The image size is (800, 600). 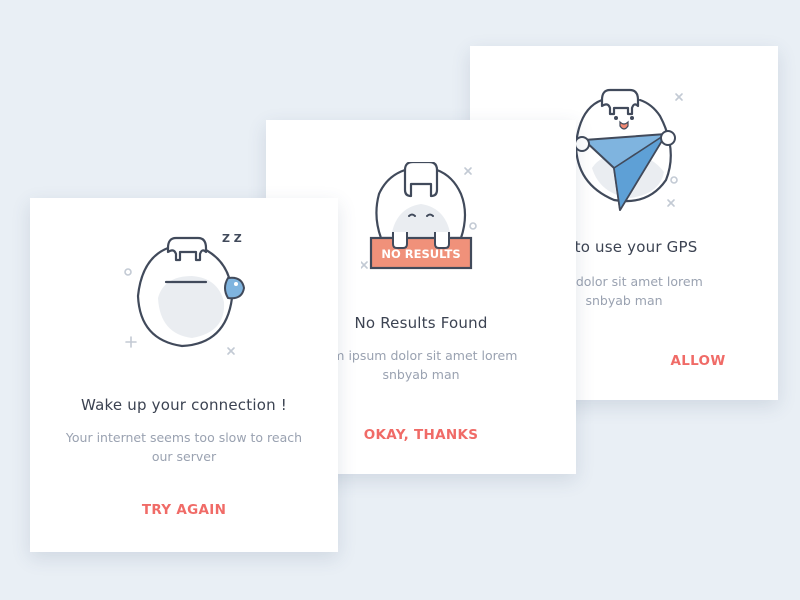 What do you see at coordinates (184, 510) in the screenshot?
I see `try-again-button: TRY AGAIN` at bounding box center [184, 510].